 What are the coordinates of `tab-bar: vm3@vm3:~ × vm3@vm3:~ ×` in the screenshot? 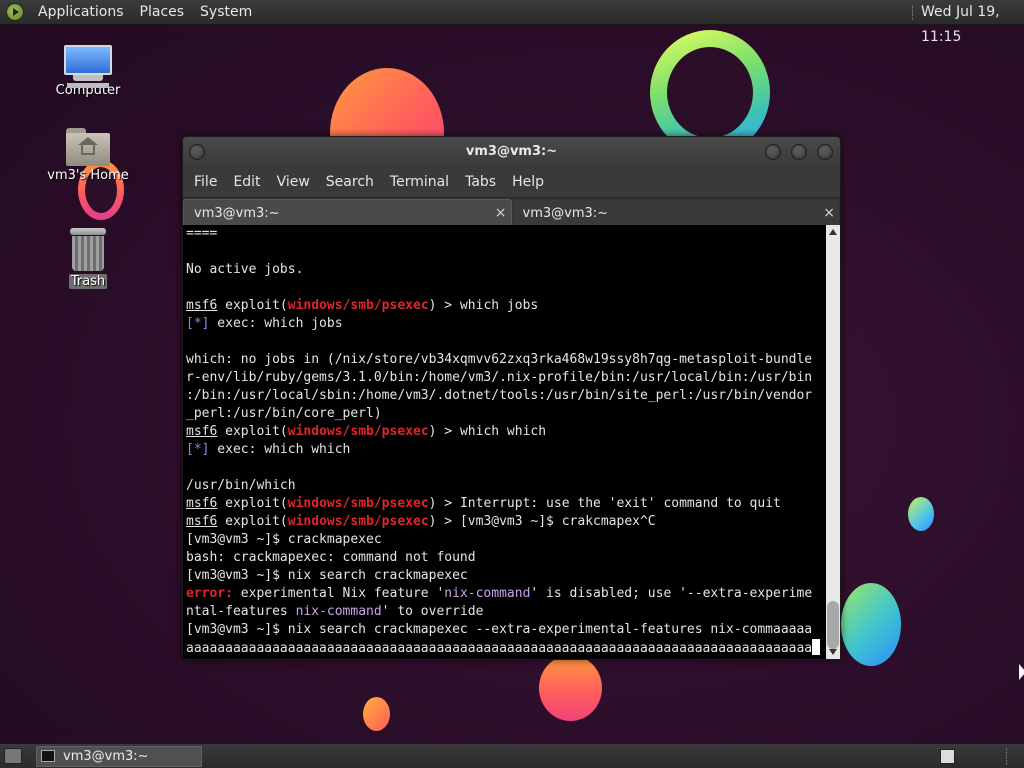 It's located at (511, 211).